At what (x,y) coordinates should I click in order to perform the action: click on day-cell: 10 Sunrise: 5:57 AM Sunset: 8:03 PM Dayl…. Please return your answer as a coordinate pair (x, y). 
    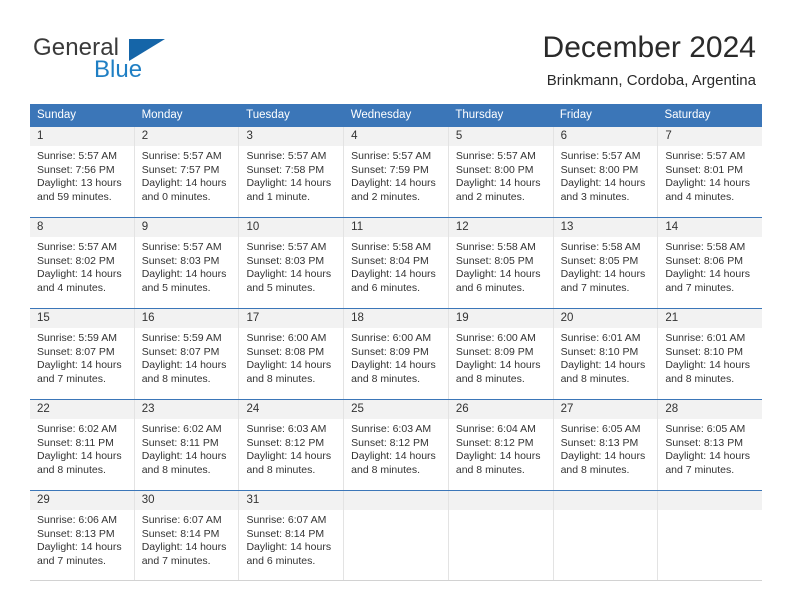
    Looking at the image, I should click on (292, 263).